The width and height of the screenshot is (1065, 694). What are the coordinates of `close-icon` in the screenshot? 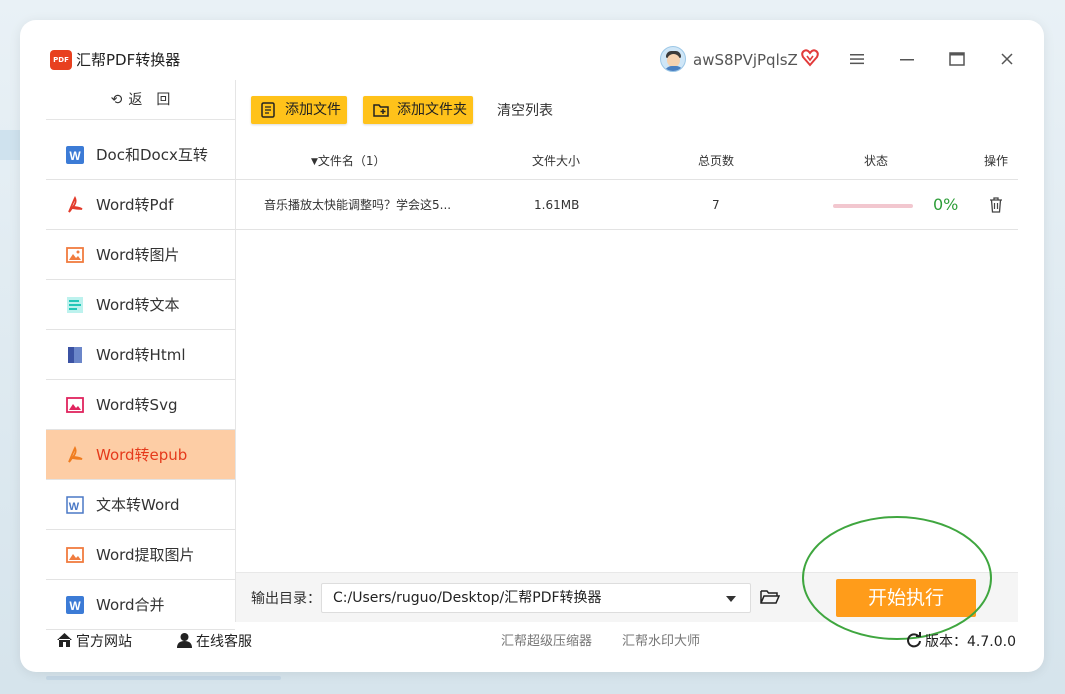 It's located at (1007, 59).